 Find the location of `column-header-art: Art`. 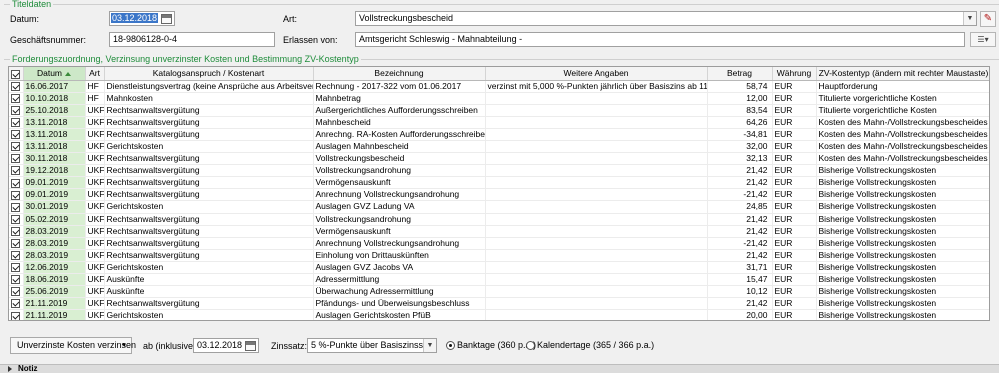

column-header-art: Art is located at coordinates (95, 74).